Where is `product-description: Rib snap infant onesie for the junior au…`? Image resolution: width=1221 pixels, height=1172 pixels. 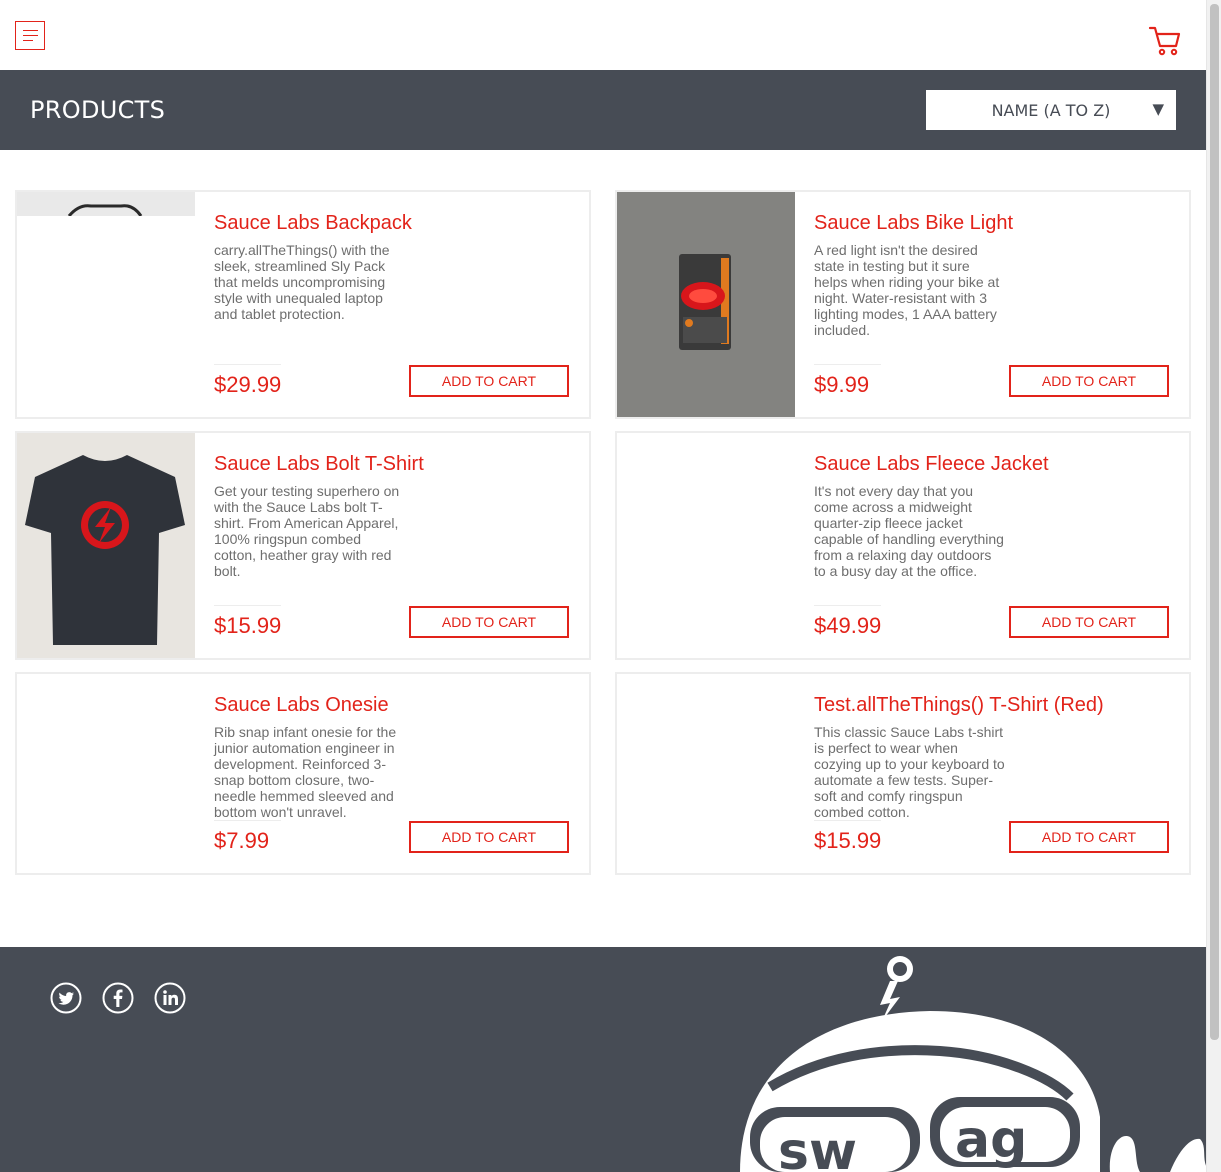 product-description: Rib snap infant onesie for the junior au… is located at coordinates (305, 772).